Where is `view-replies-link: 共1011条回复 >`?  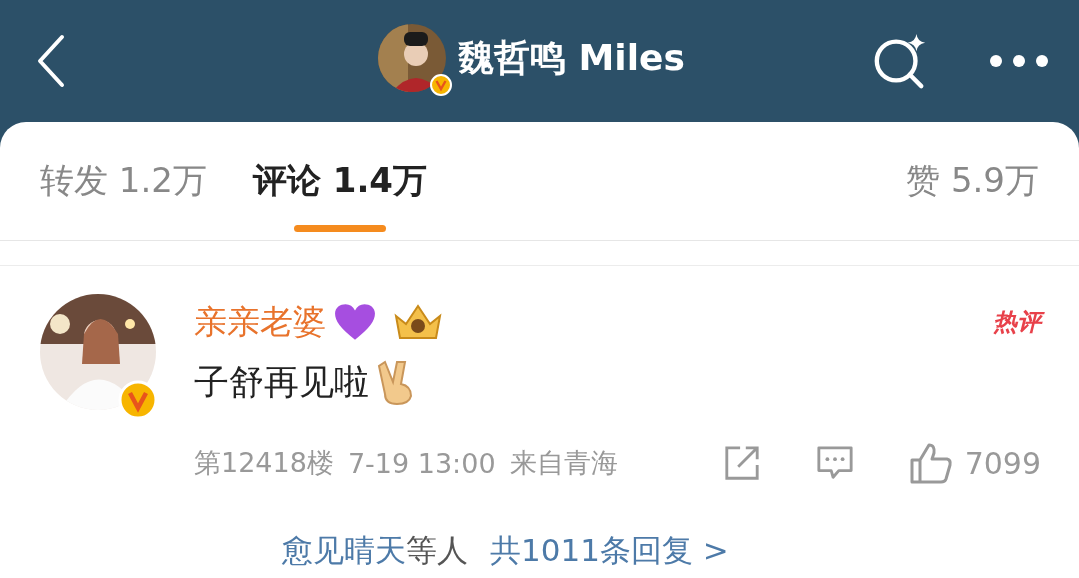
view-replies-link: 共1011条回复 > is located at coordinates (609, 551).